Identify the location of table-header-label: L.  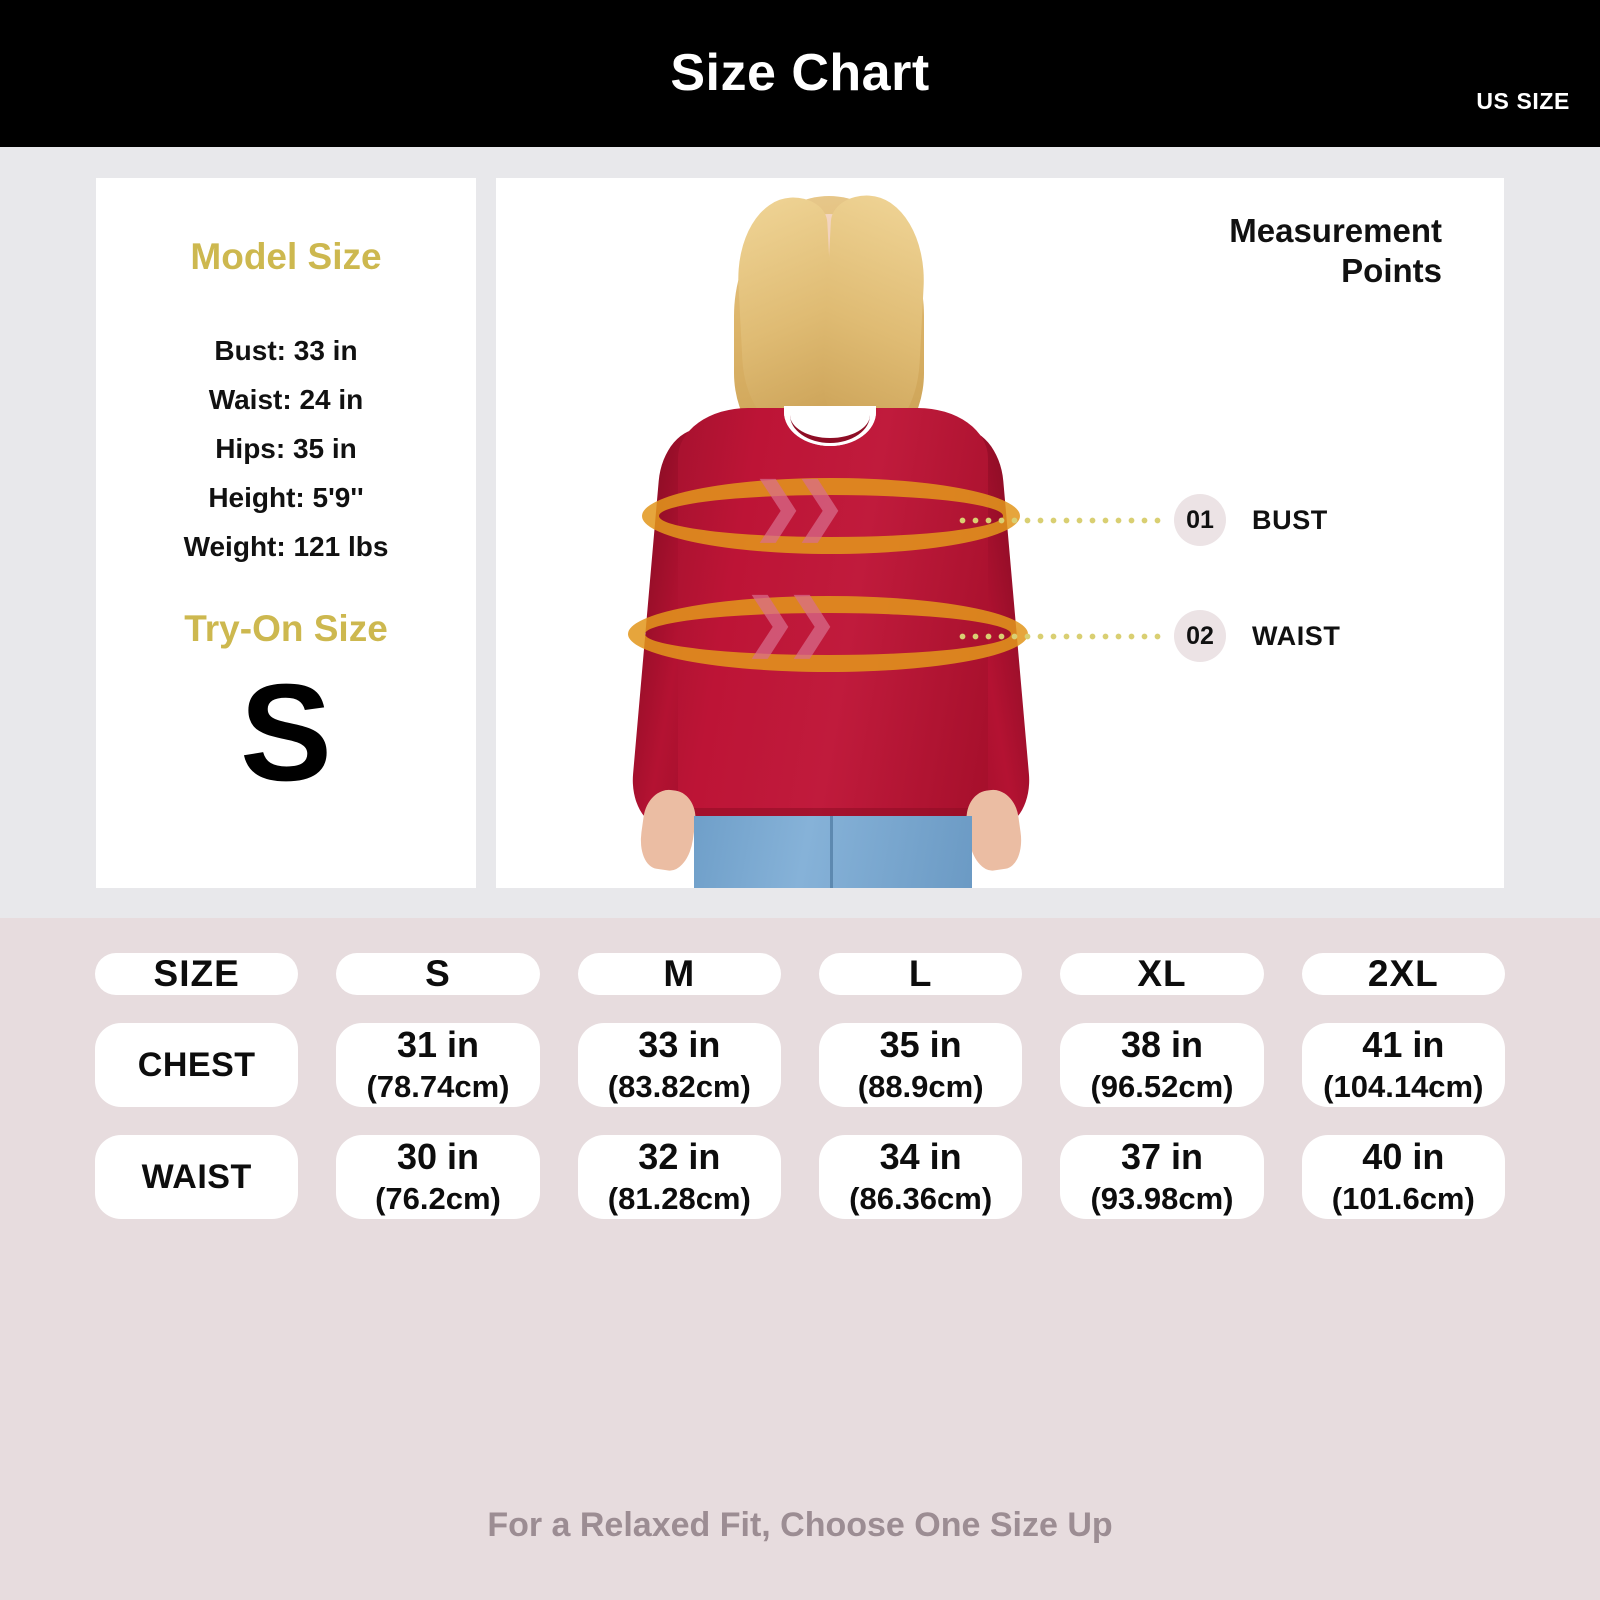
(920, 973).